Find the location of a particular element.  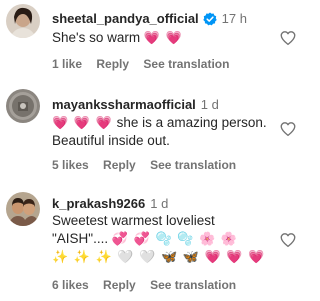

emoji-row: ✨ ✨ ✨ 🤍 🤍 🦋 🦋 💗 💗 💗 is located at coordinates (158, 257).